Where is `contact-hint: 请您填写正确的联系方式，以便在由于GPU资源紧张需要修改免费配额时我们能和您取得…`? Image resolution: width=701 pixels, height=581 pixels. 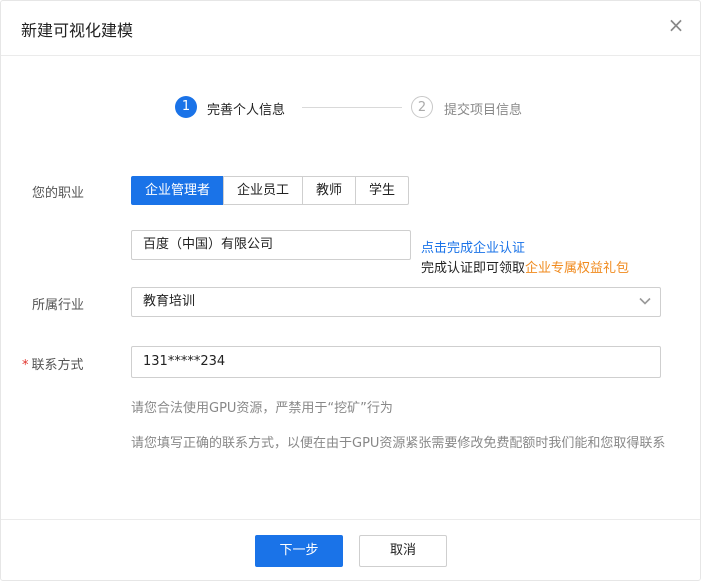
contact-hint: 请您填写正确的联系方式，以便在由于GPU资源紧张需要修改免费配额时我们能和您取得… is located at coordinates (398, 443).